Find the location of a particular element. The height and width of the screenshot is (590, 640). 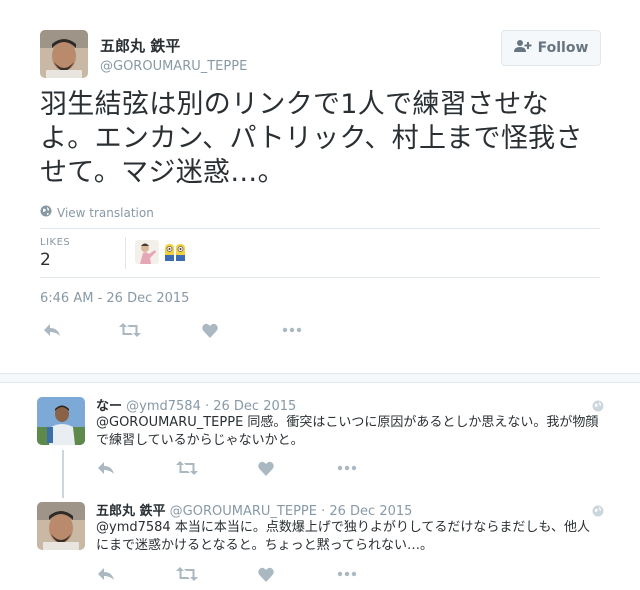

author-avatar is located at coordinates (64, 54).